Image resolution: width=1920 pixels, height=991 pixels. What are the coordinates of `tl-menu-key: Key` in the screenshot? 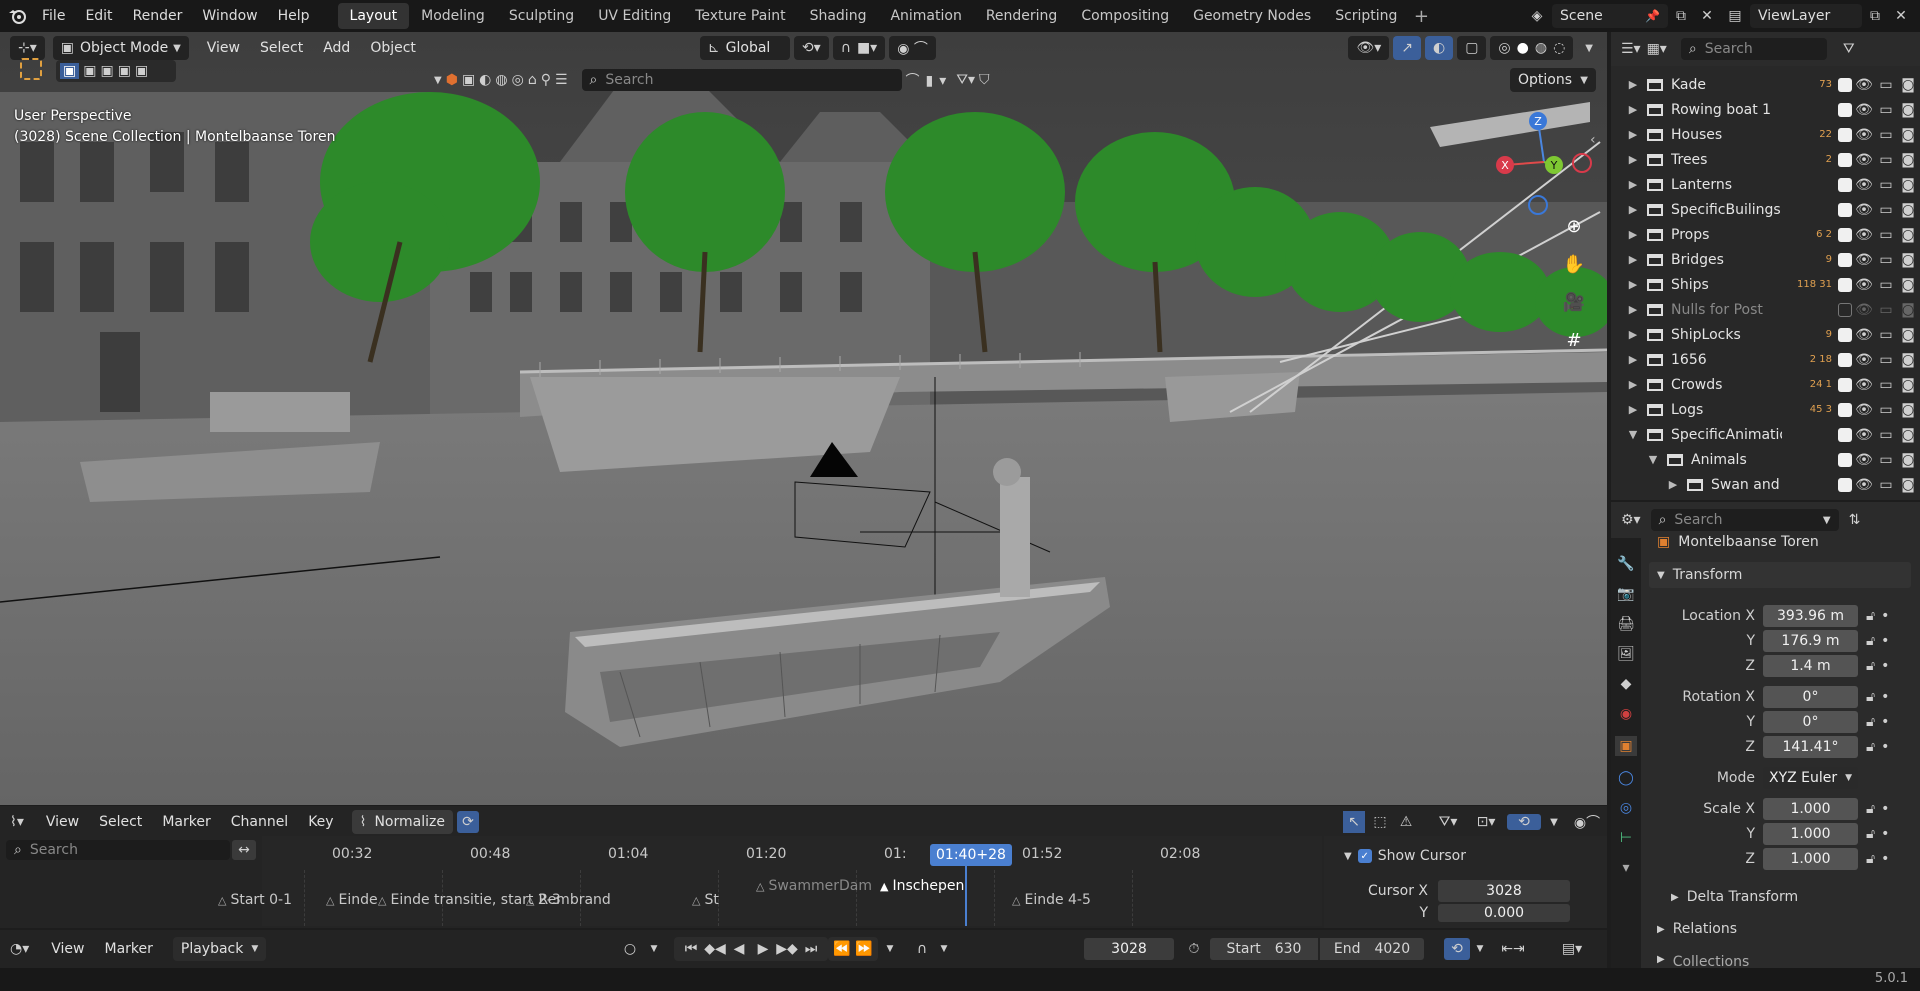 It's located at (320, 822).